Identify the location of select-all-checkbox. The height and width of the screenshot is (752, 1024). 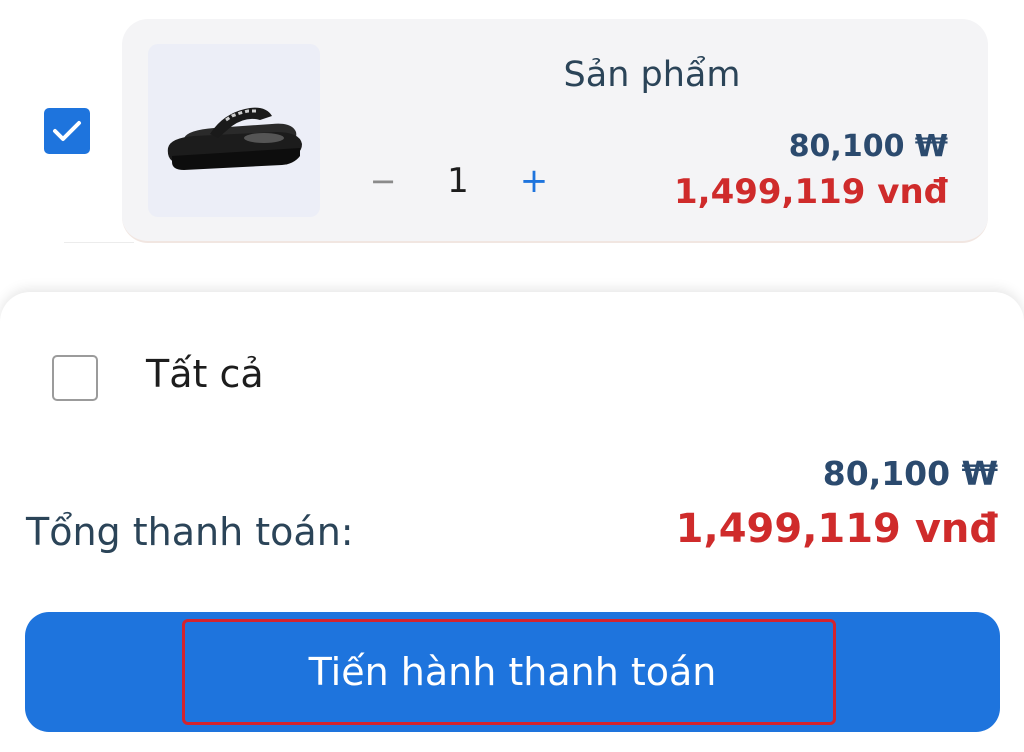
(75, 378).